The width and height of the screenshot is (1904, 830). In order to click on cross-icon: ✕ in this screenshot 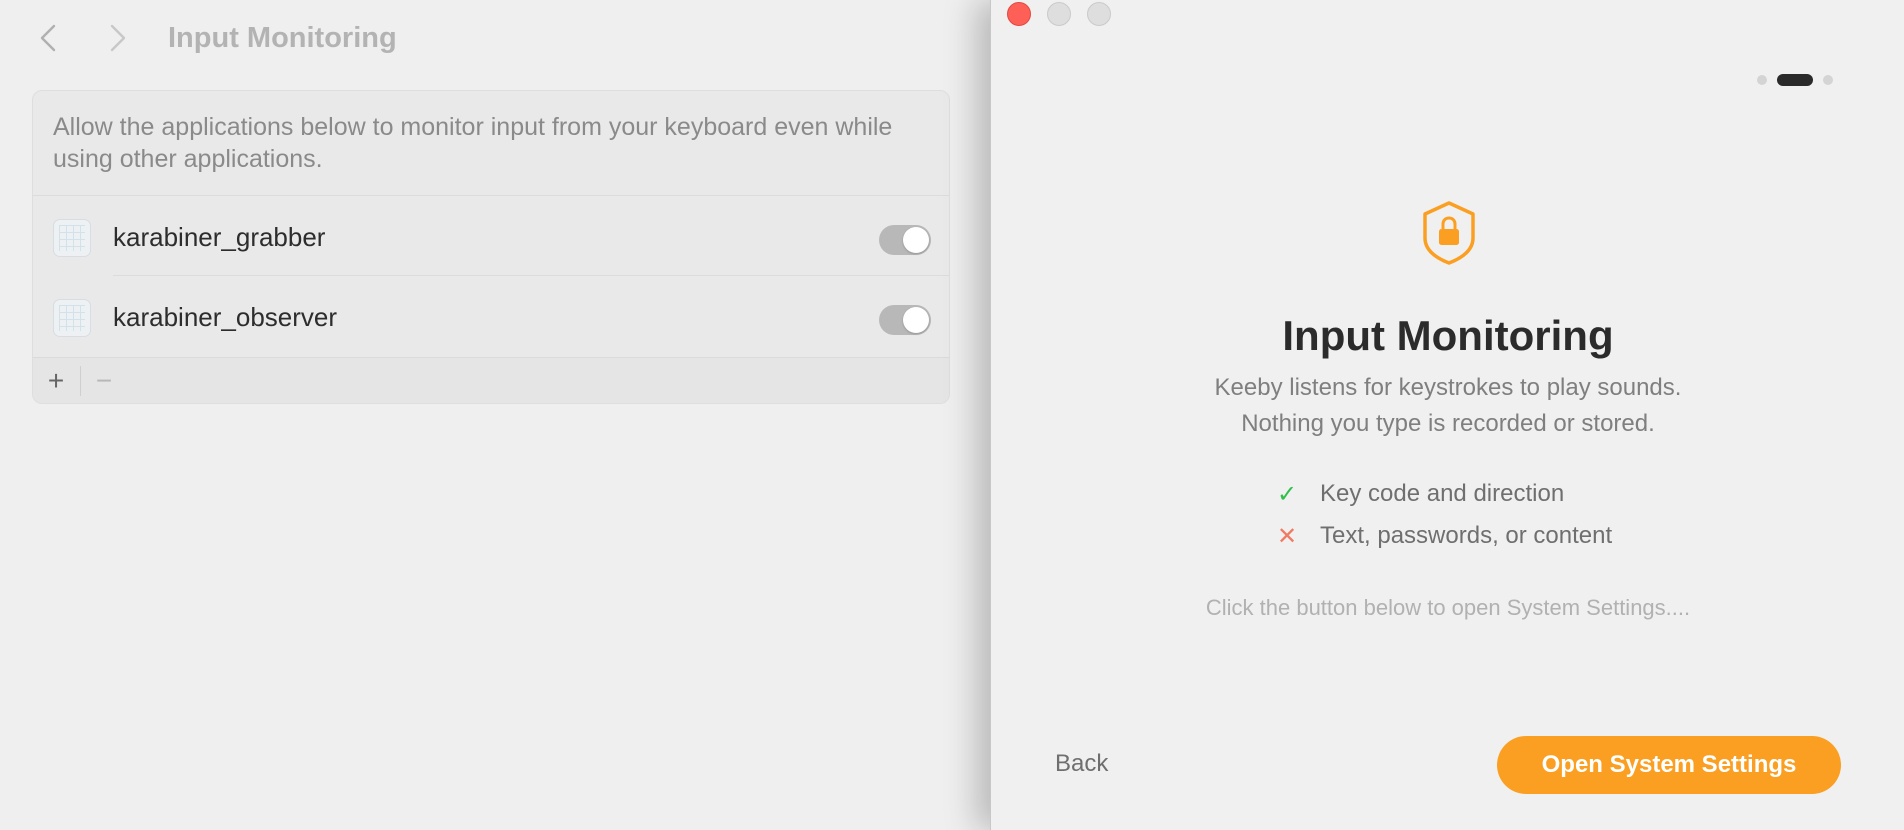, I will do `click(1287, 536)`.